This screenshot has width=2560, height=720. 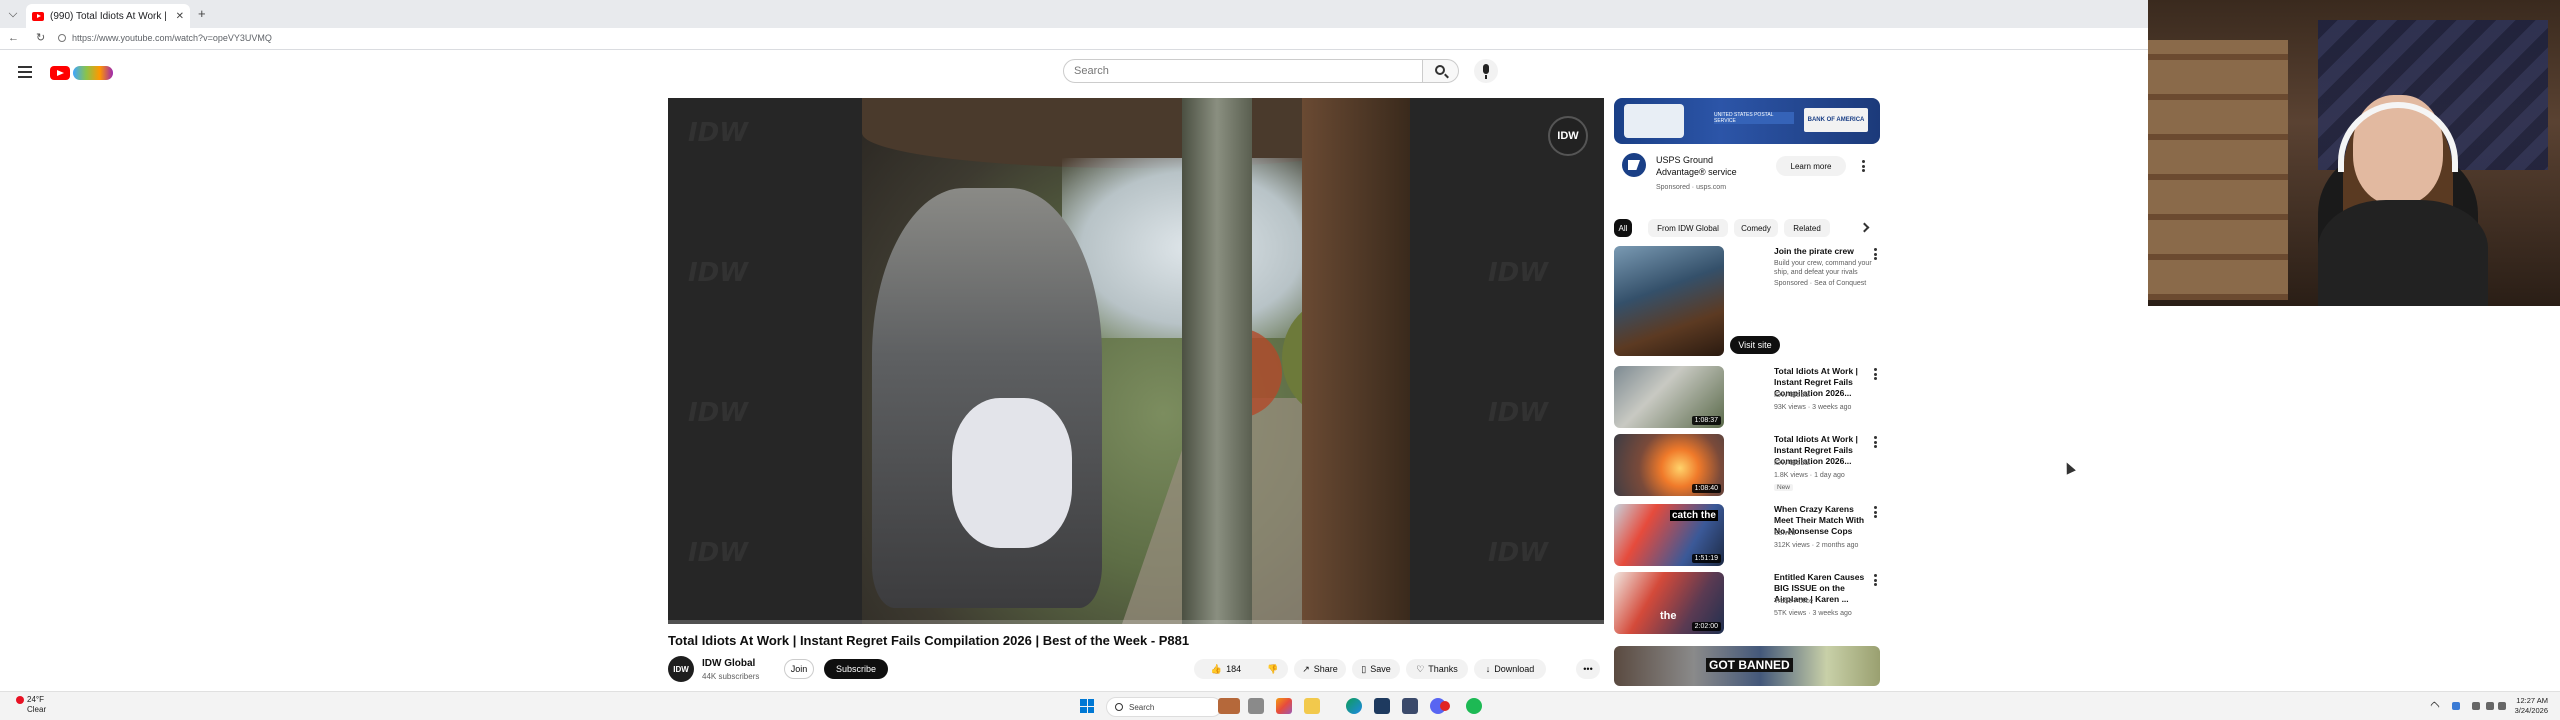 I want to click on youtube-favicon-icon, so click(x=38, y=16).